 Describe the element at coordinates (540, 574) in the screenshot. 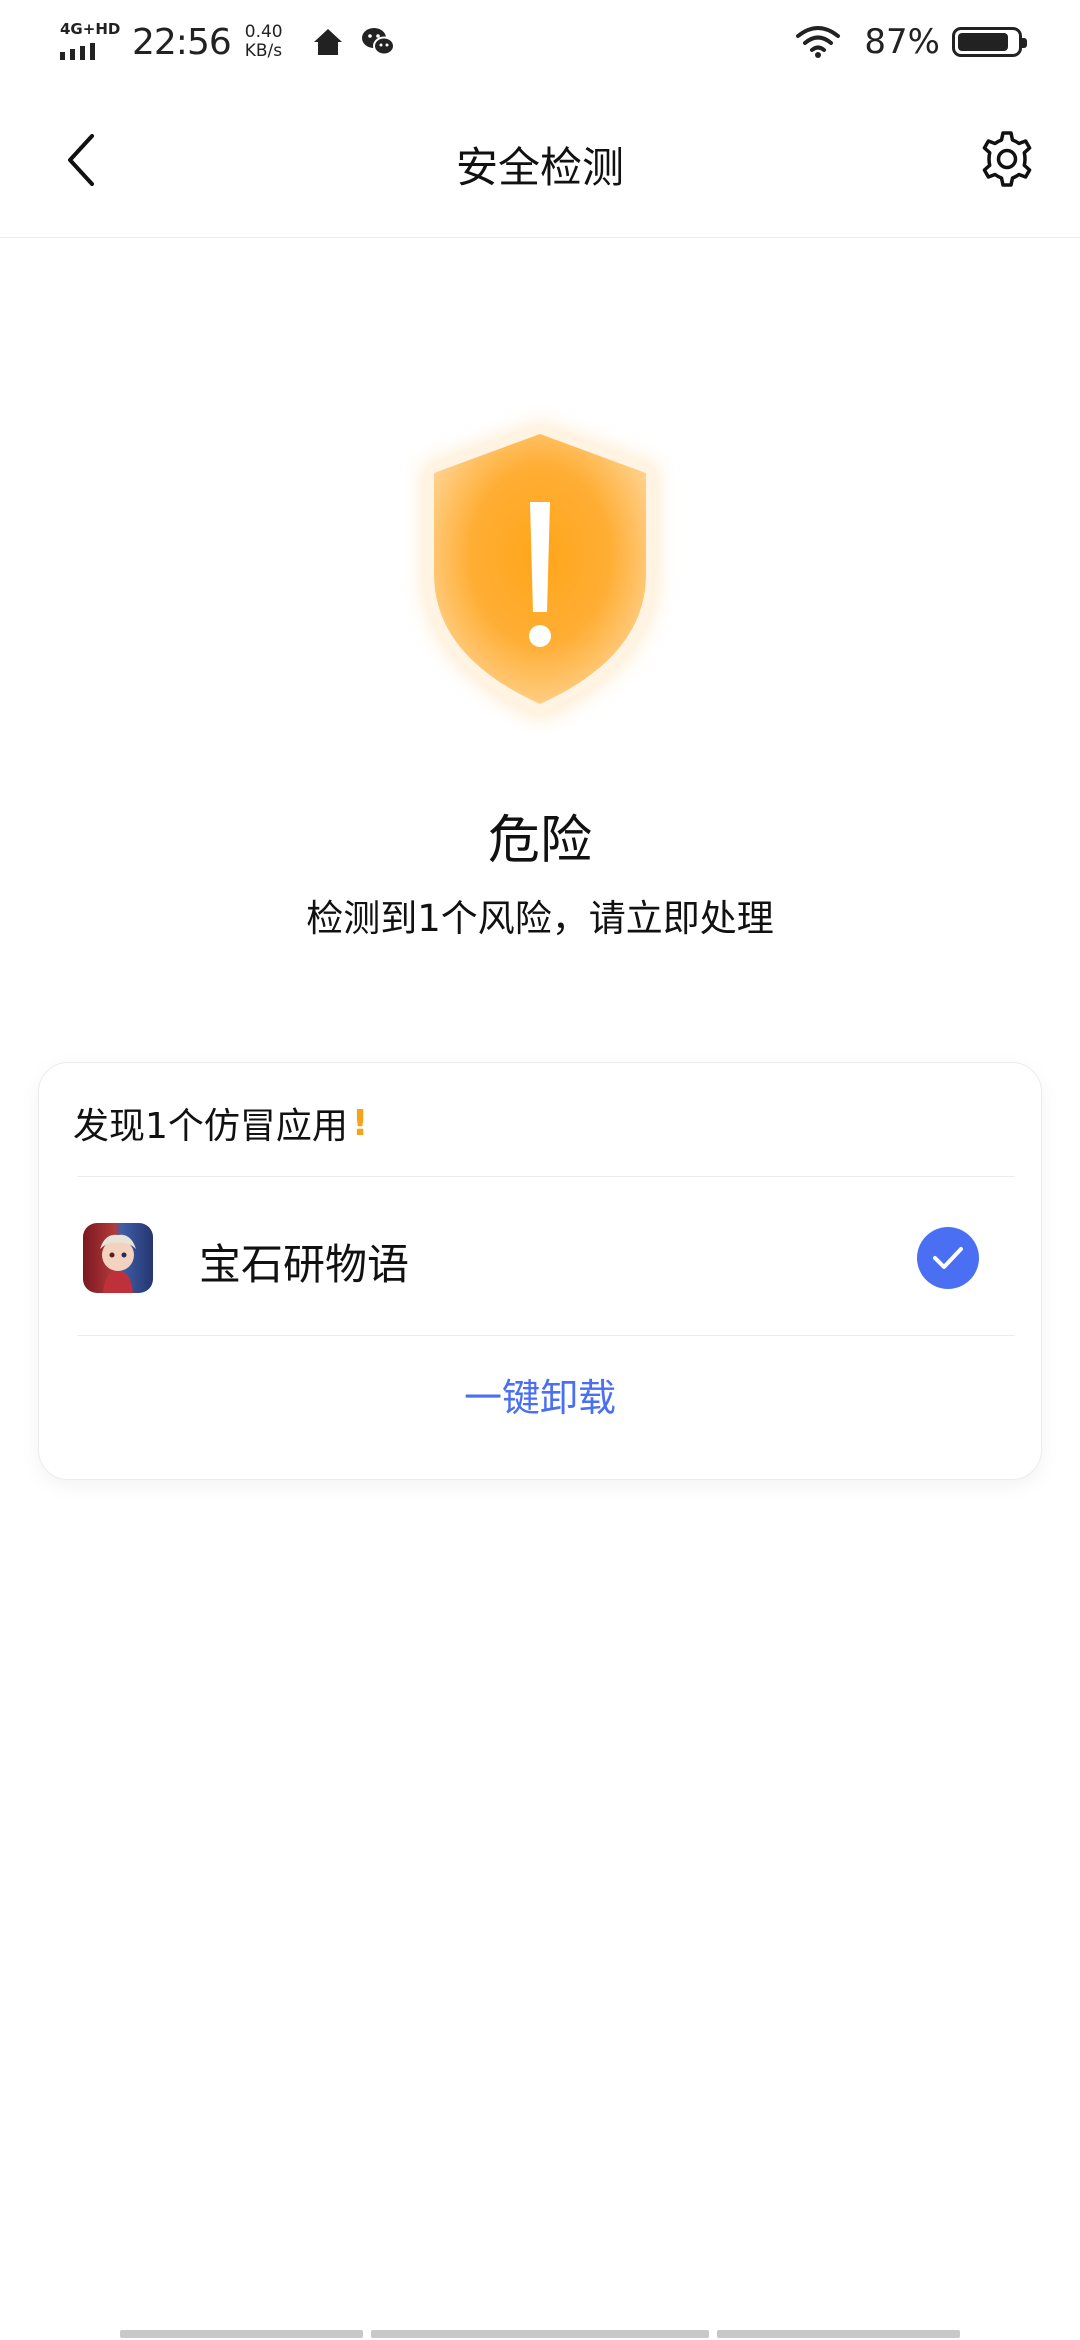

I see `warning-shield-icon` at that location.